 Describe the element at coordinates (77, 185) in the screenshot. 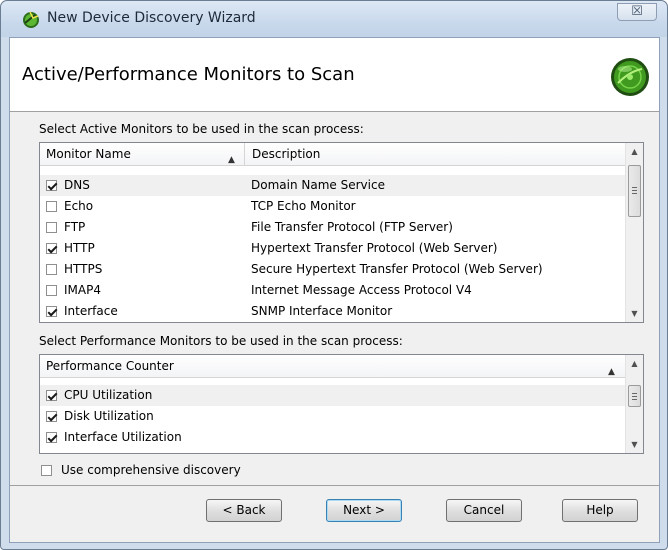

I see `monitor-name: DNS` at that location.